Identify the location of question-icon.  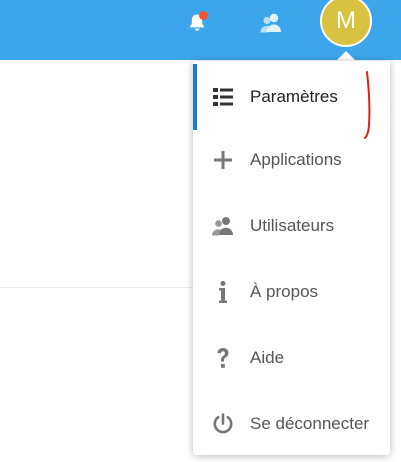
(223, 358).